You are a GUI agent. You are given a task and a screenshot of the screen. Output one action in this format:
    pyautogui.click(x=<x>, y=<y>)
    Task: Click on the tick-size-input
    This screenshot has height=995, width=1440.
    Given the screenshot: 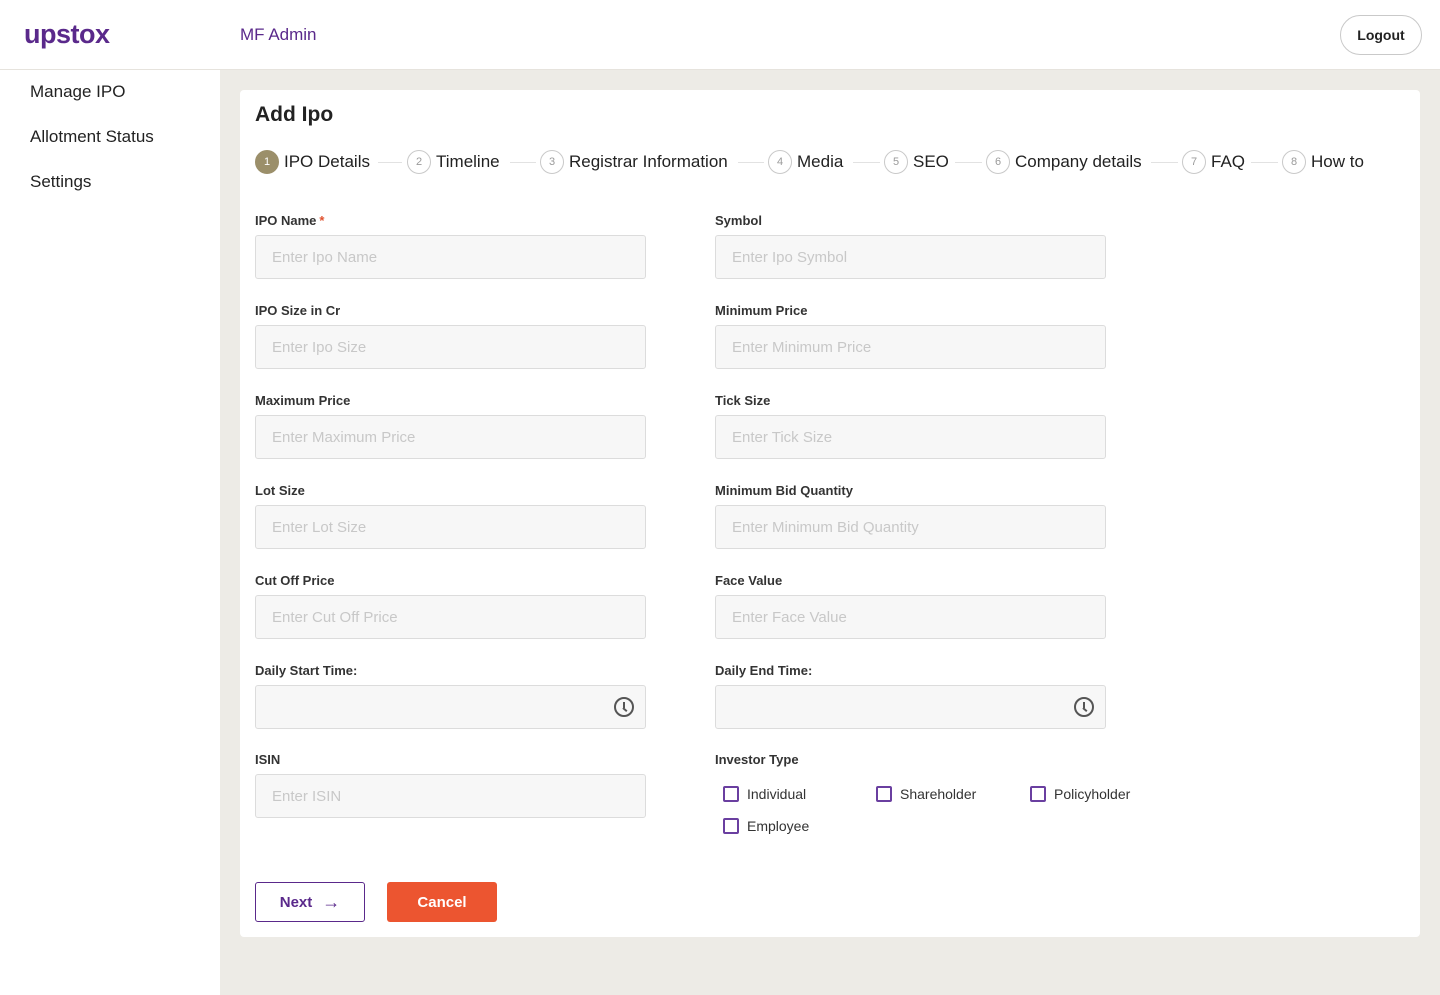 What is the action you would take?
    pyautogui.click(x=910, y=437)
    